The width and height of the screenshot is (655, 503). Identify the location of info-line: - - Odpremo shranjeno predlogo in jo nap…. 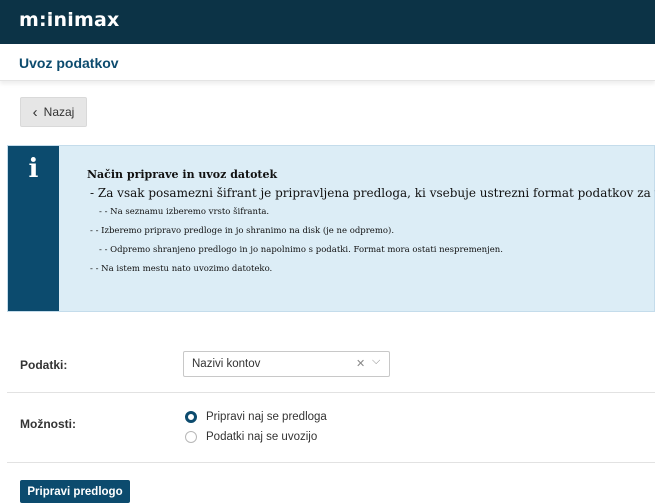
(301, 250).